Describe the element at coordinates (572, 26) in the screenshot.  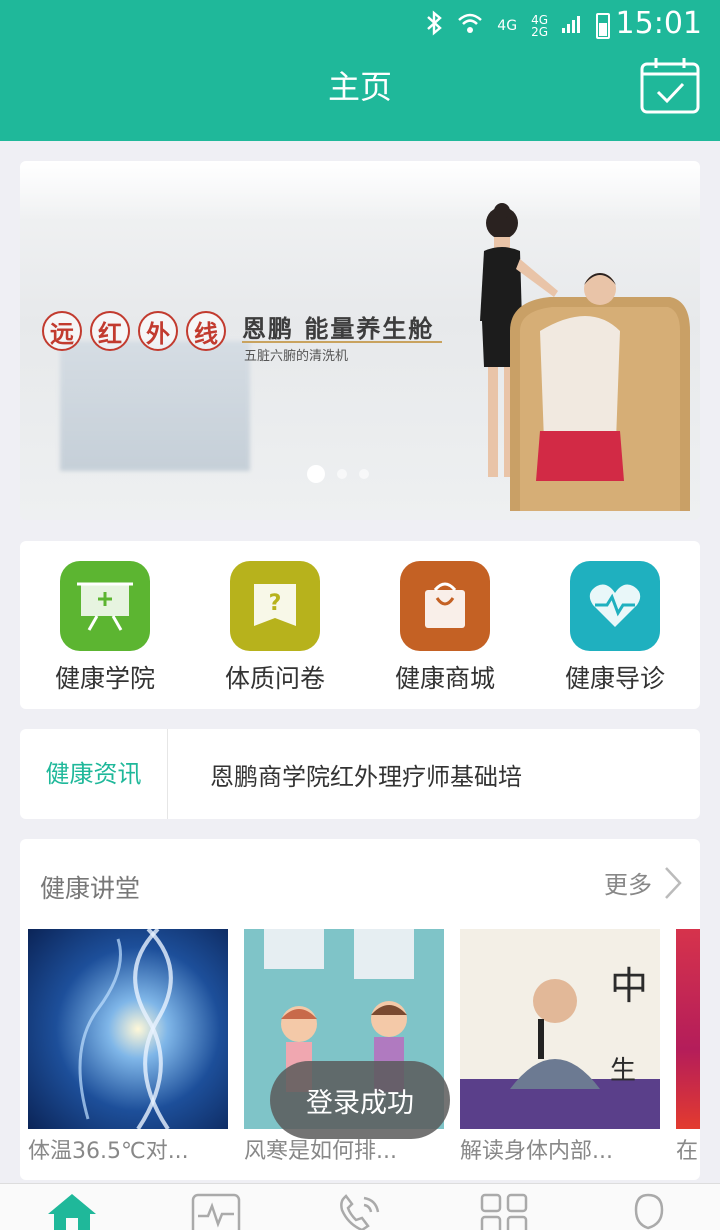
I see `signal-icon` at that location.